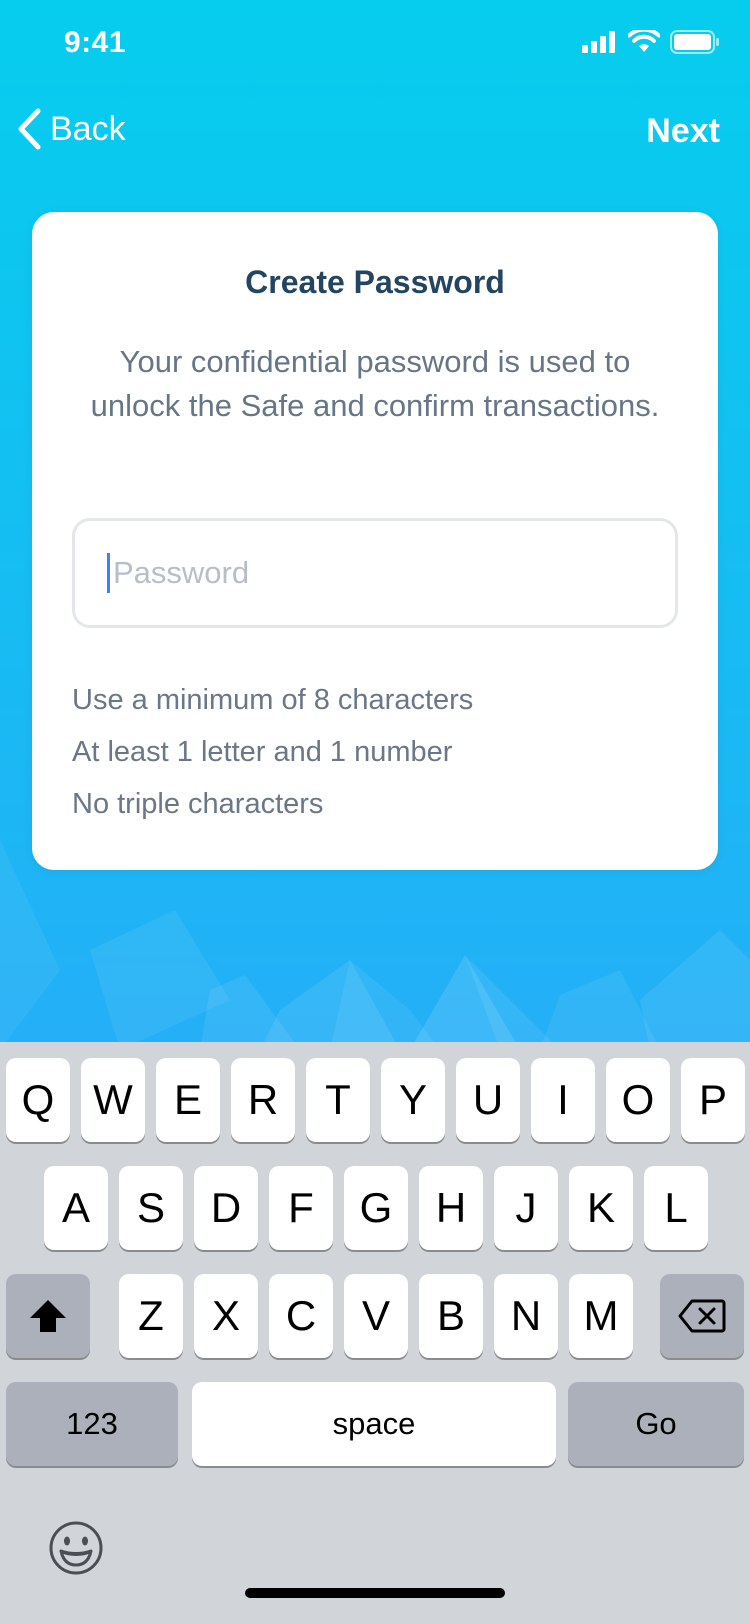 This screenshot has width=750, height=1624. What do you see at coordinates (188, 1100) in the screenshot?
I see `key-e: E` at bounding box center [188, 1100].